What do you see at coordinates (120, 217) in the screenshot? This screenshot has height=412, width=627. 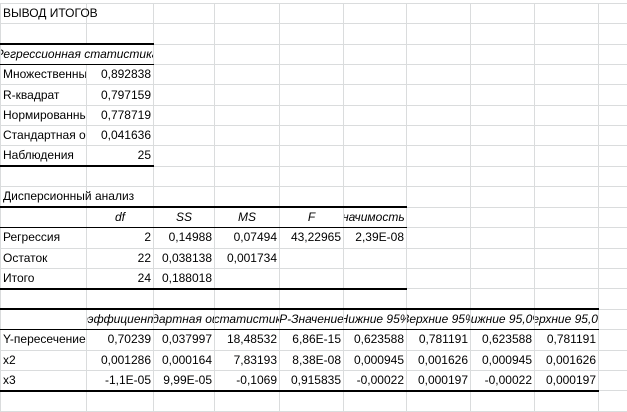 I see `anova-header: df` at bounding box center [120, 217].